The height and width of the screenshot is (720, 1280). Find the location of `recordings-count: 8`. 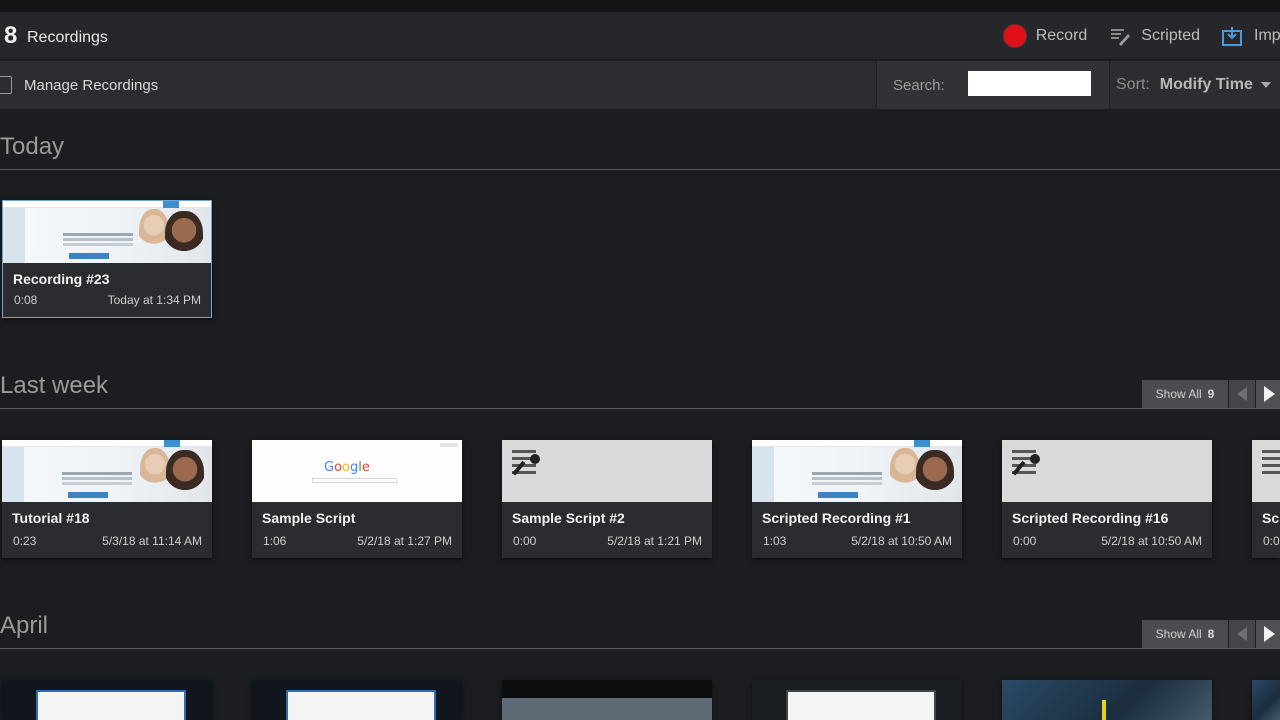

recordings-count: 8 is located at coordinates (11, 35).